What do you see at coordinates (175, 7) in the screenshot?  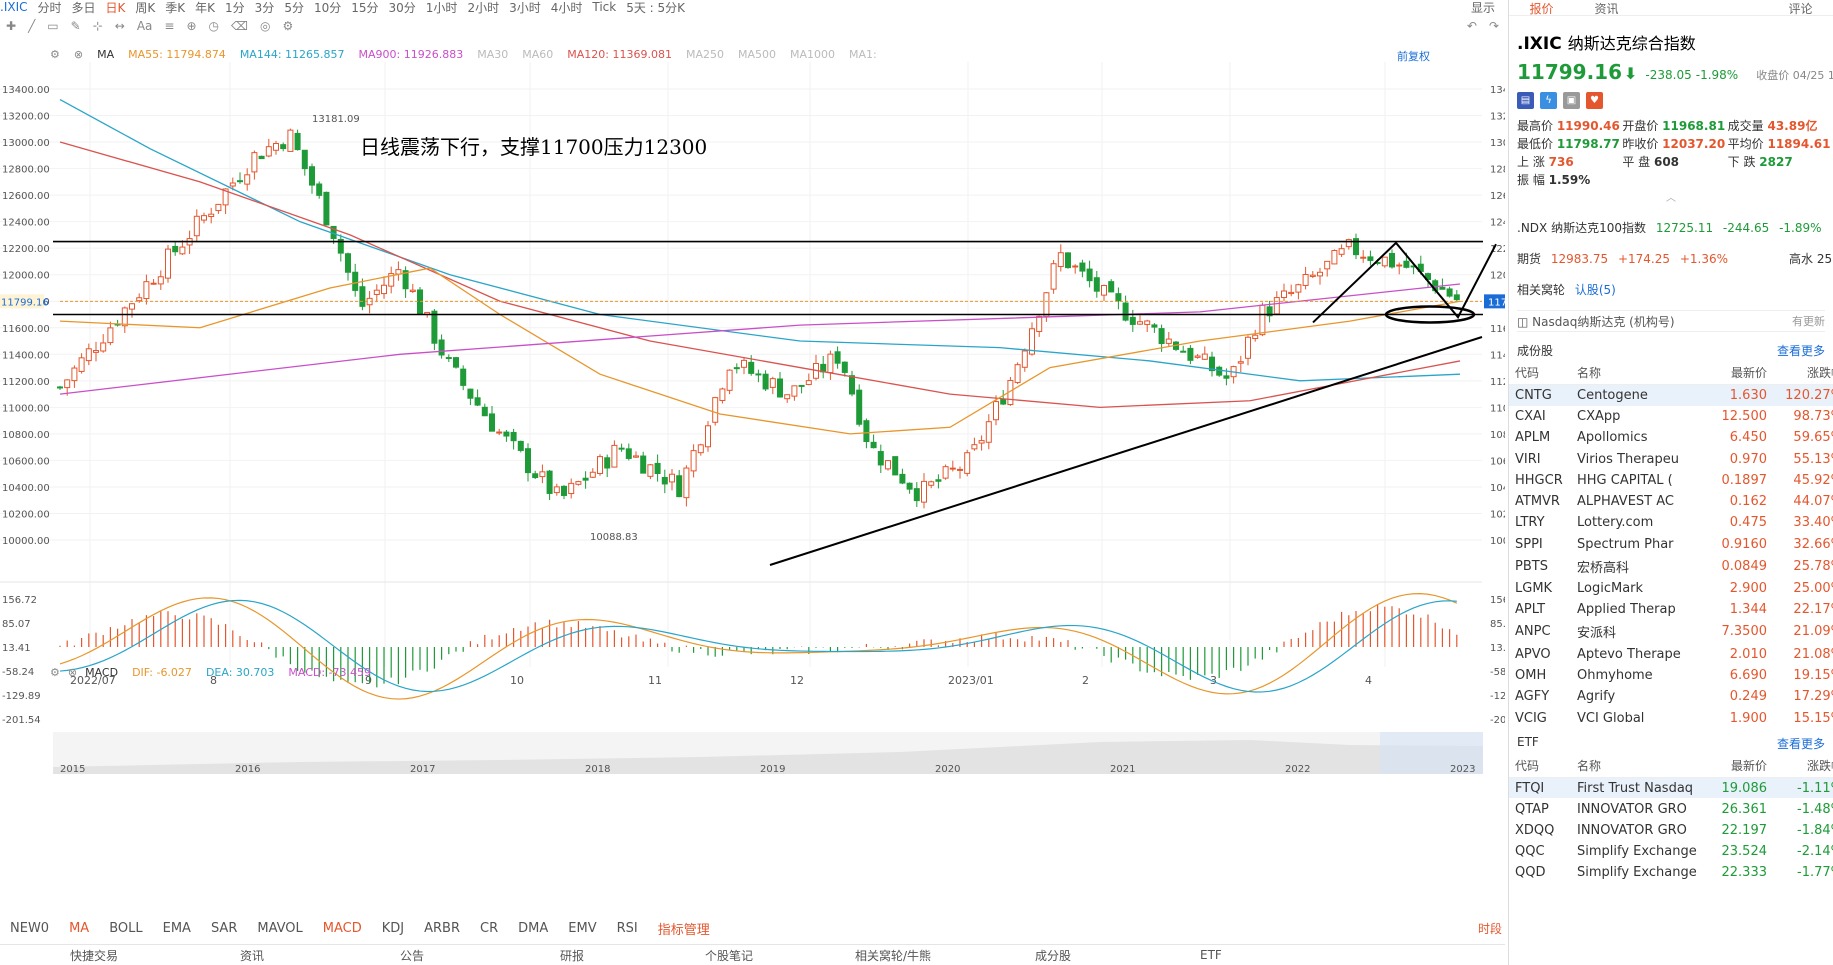 I see `period-tab: 季K` at bounding box center [175, 7].